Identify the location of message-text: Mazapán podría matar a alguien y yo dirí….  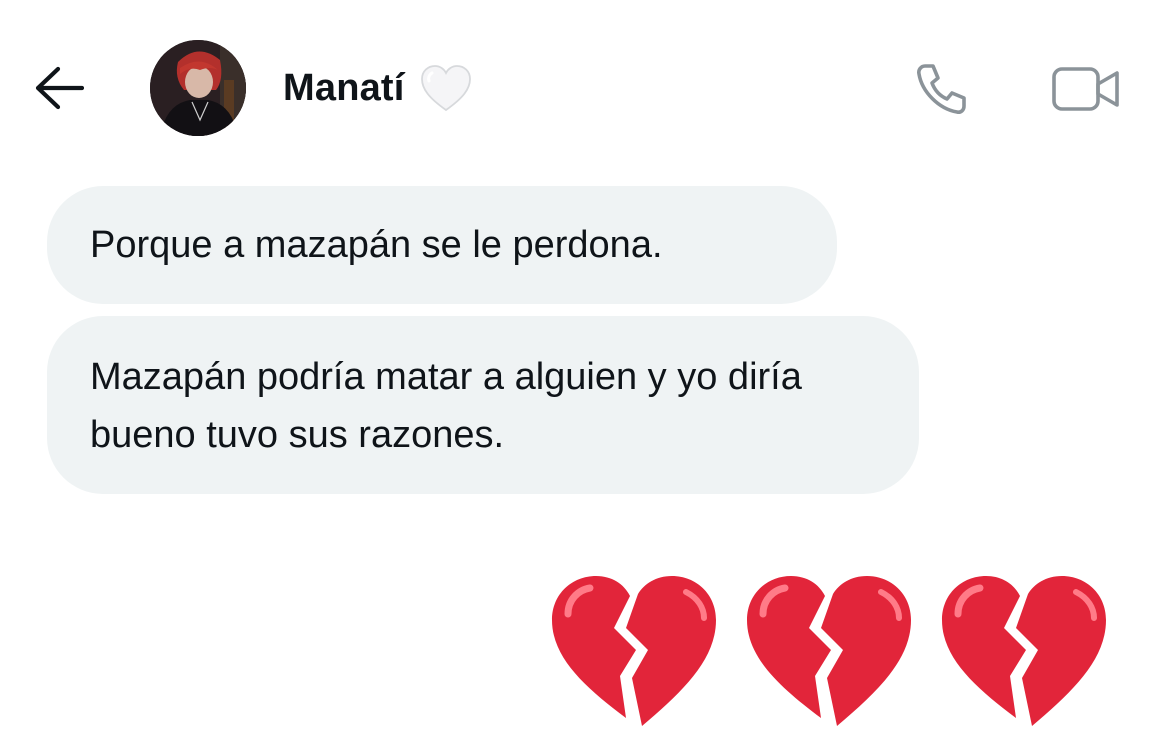
(446, 406).